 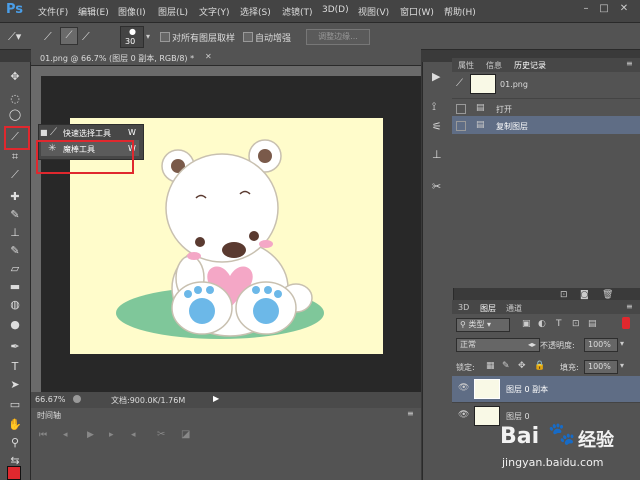 I want to click on type-filter-icon: T, so click(x=559, y=324).